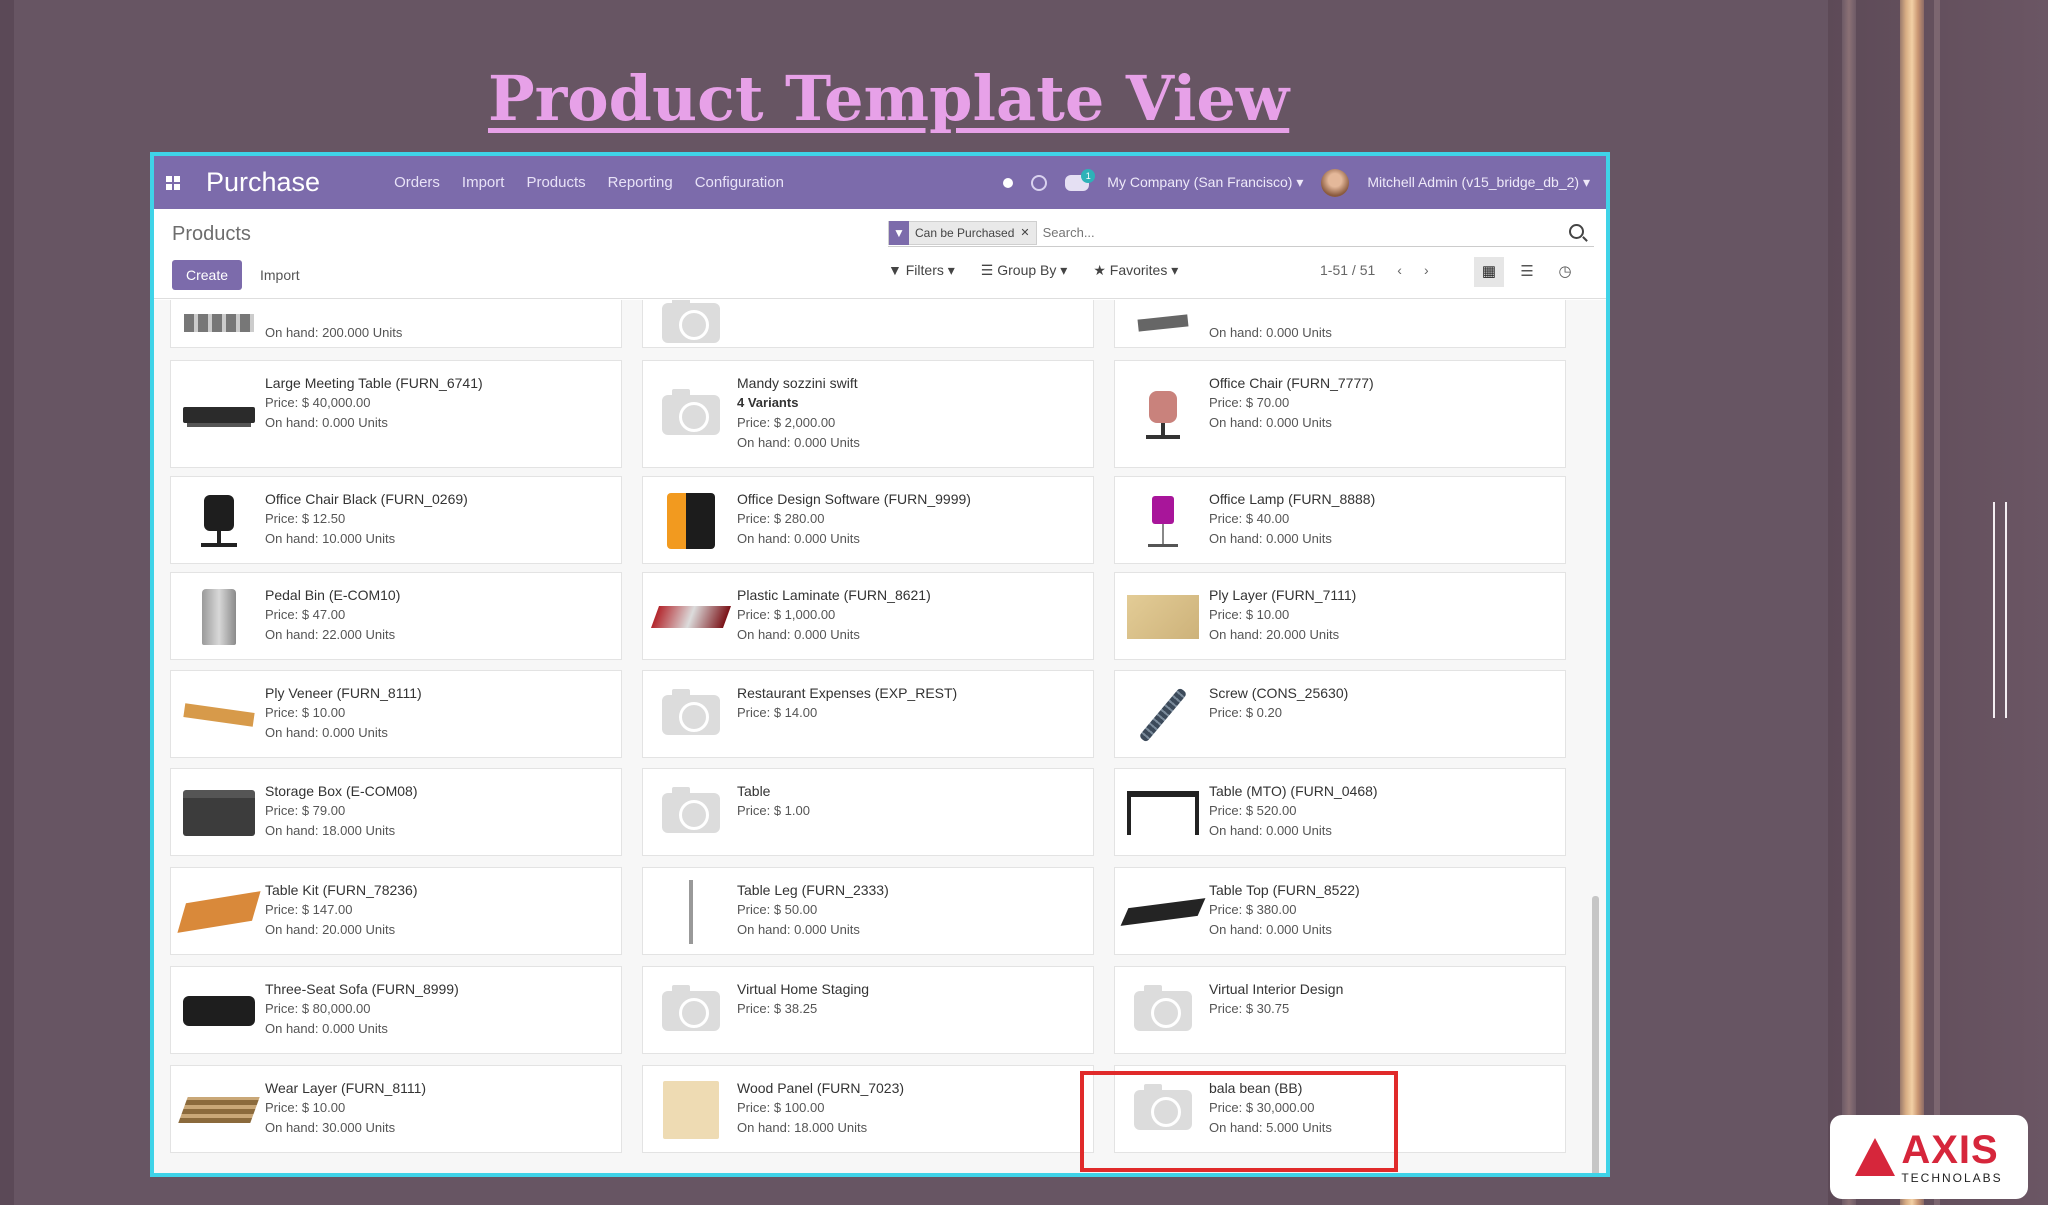  Describe the element at coordinates (1595, 1034) in the screenshot. I see `scrollbar-thumb` at that location.